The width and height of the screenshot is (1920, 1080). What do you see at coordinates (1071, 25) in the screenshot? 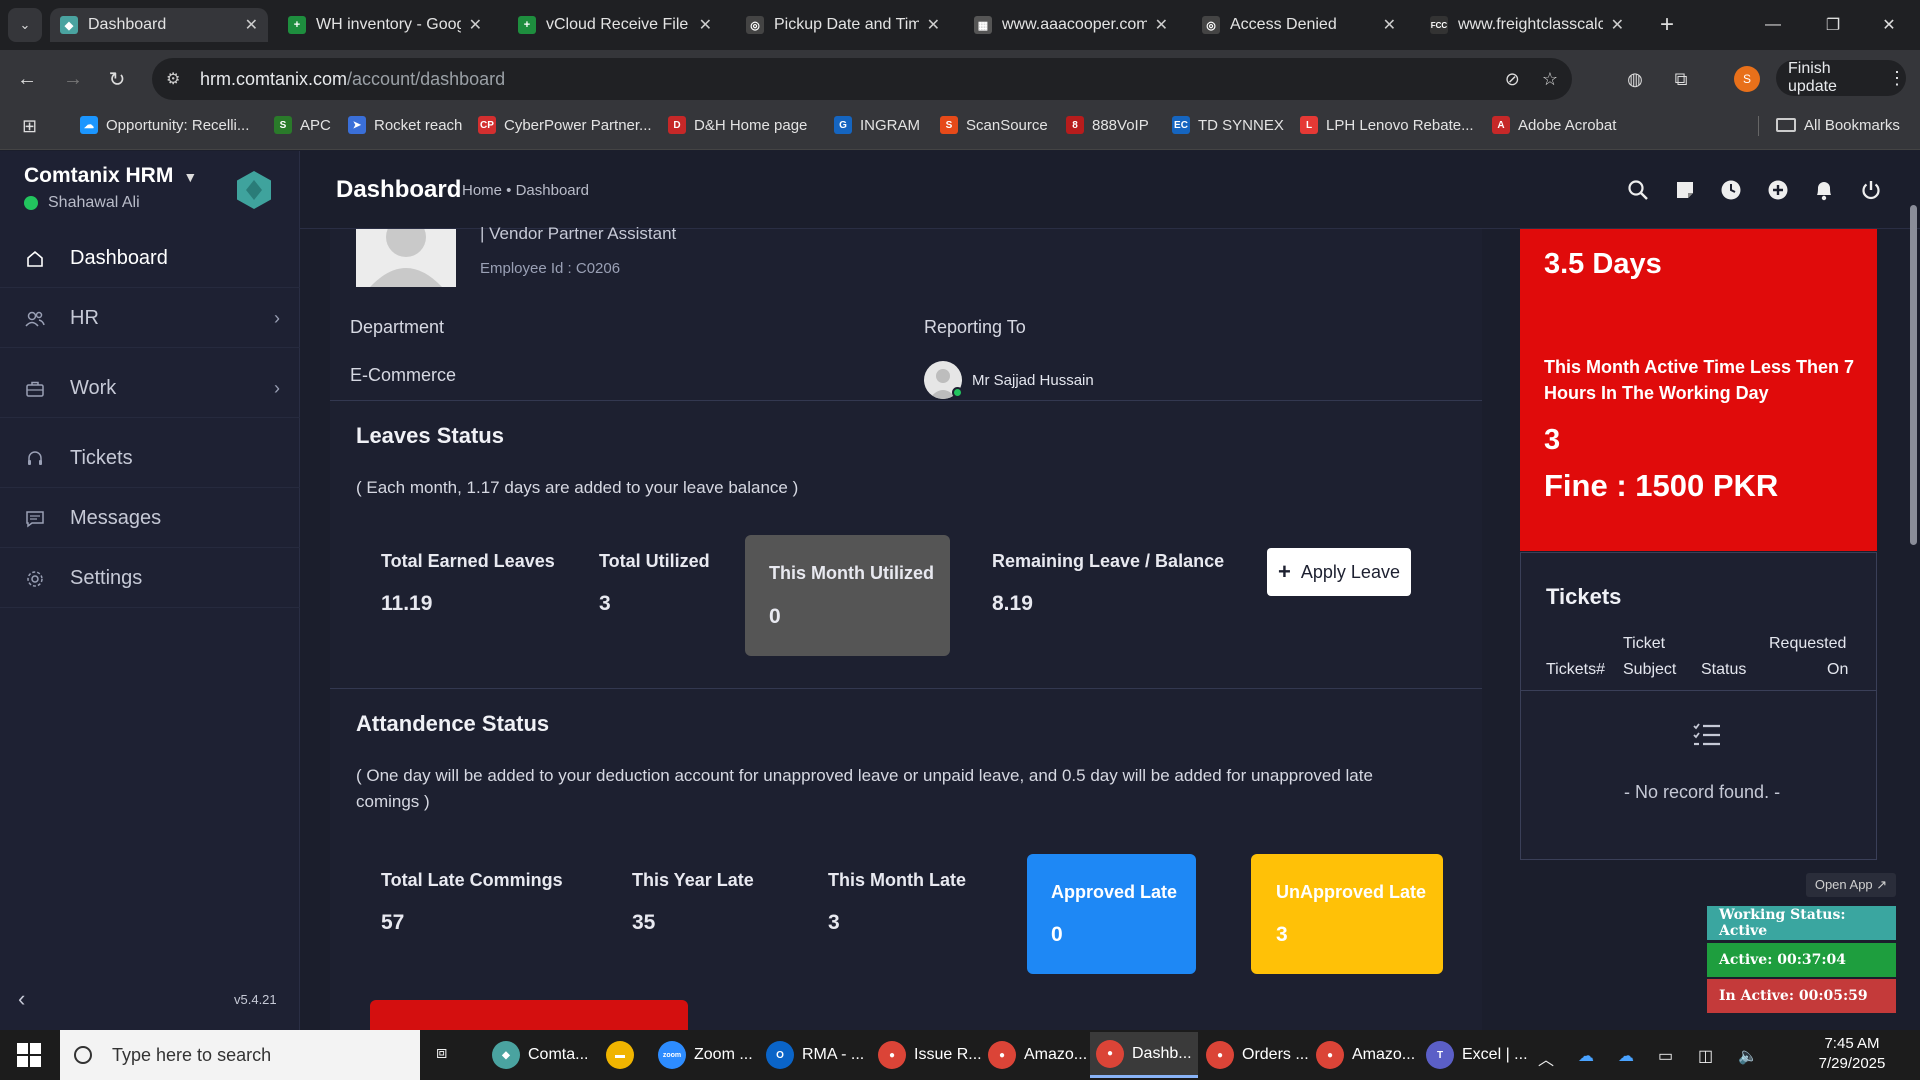
I see `browser-tab: ▦ www.aaacooper.com ✕` at bounding box center [1071, 25].